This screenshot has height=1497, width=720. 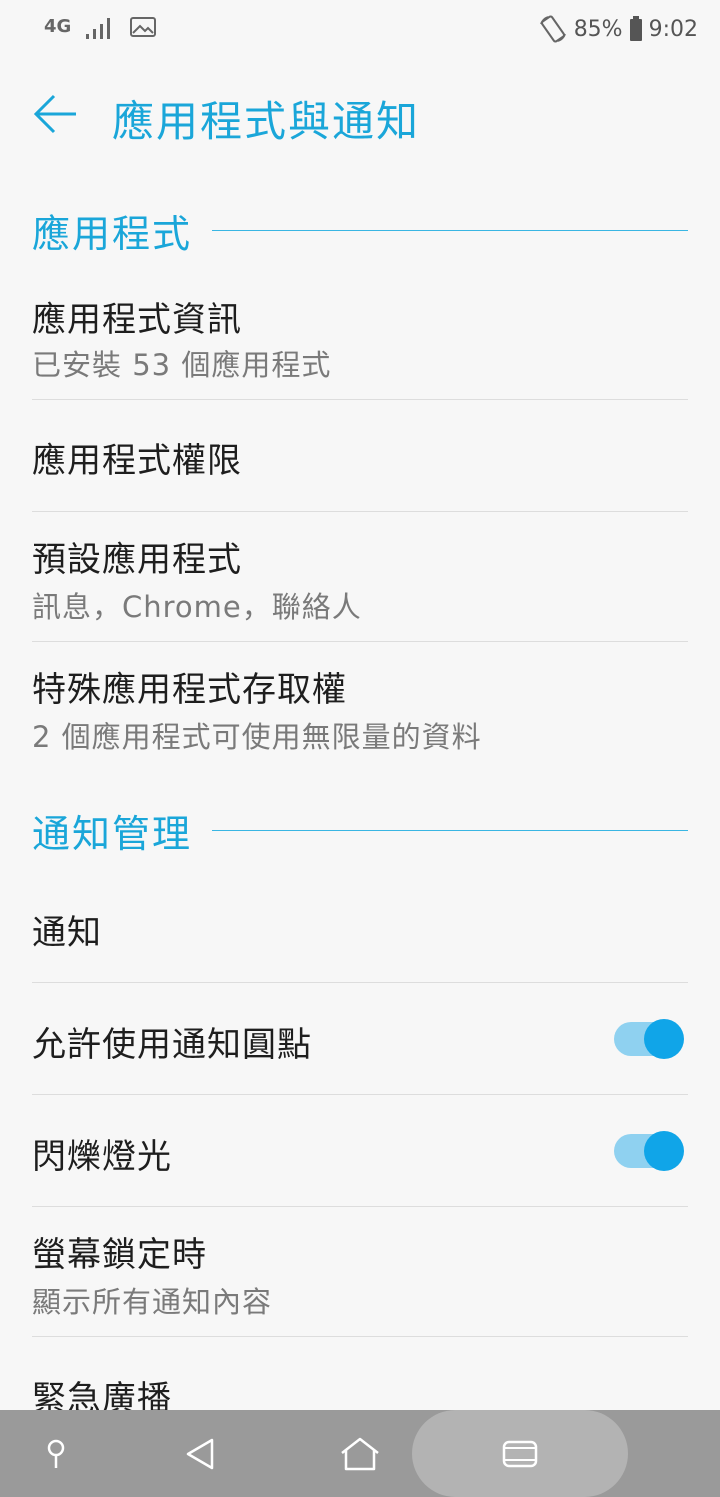 I want to click on section-title-apps: 應用程式, so click(x=112, y=233).